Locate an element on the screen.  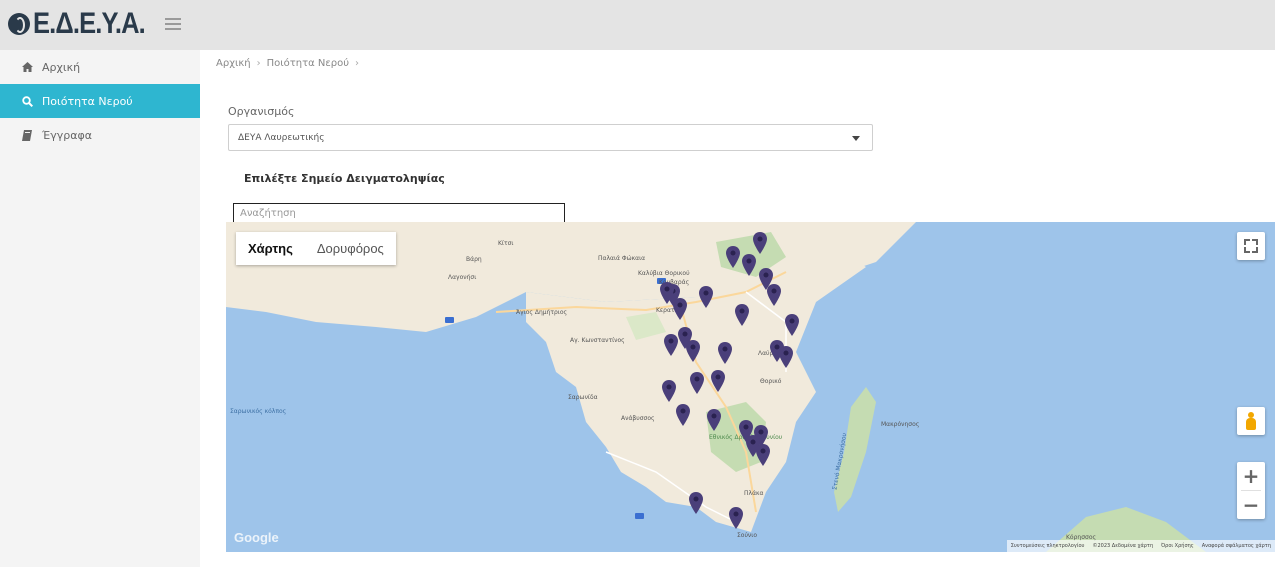
report-error-link: Αναφορά σφάλματος χάρτη is located at coordinates (1236, 546).